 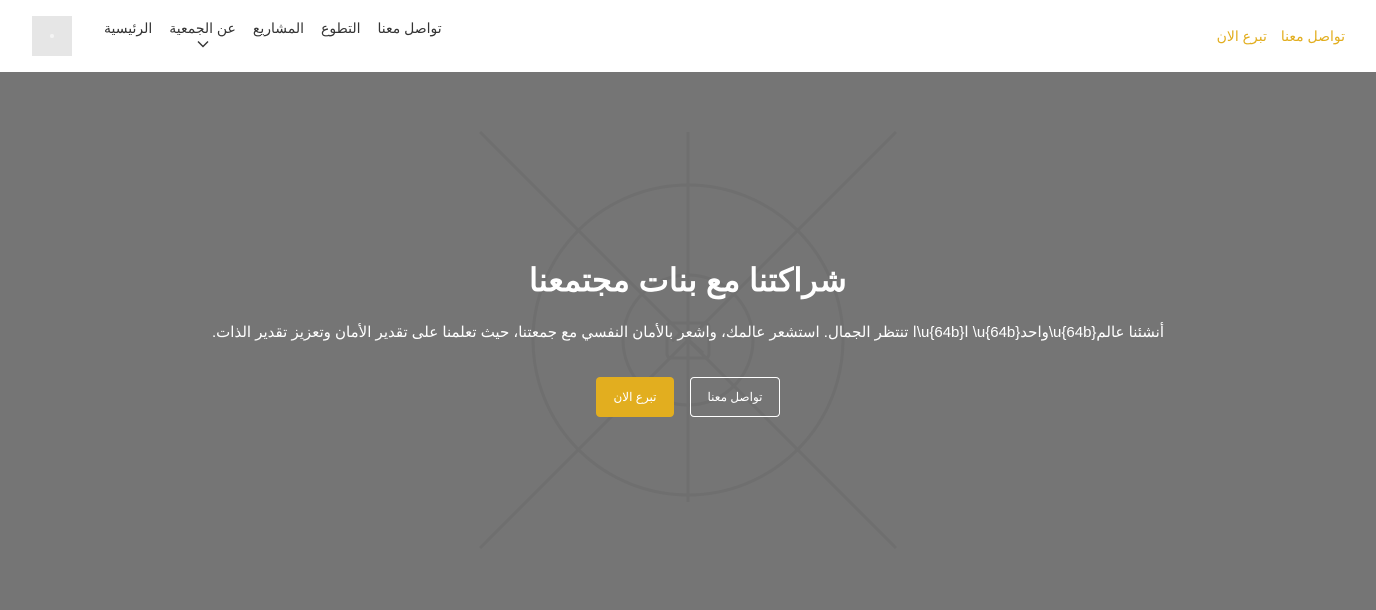 I want to click on header-donate-link: تبرع الان, so click(x=1242, y=36).